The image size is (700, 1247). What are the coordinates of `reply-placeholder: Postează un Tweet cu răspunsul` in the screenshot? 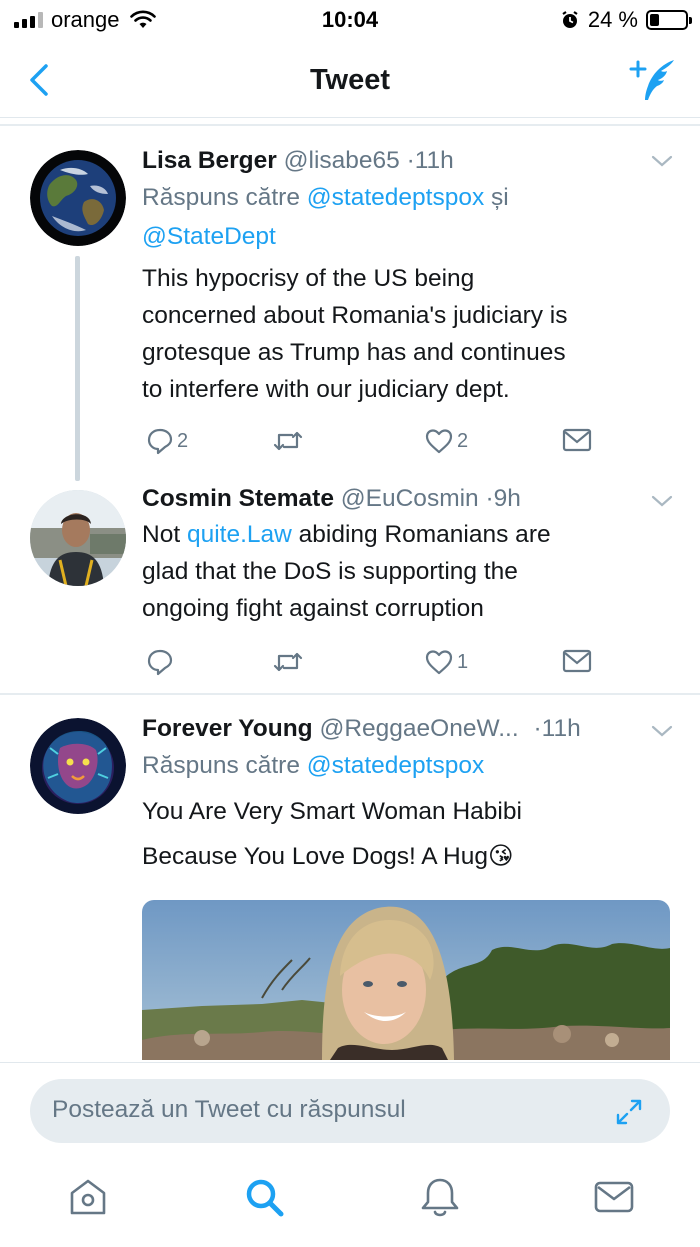 It's located at (229, 1109).